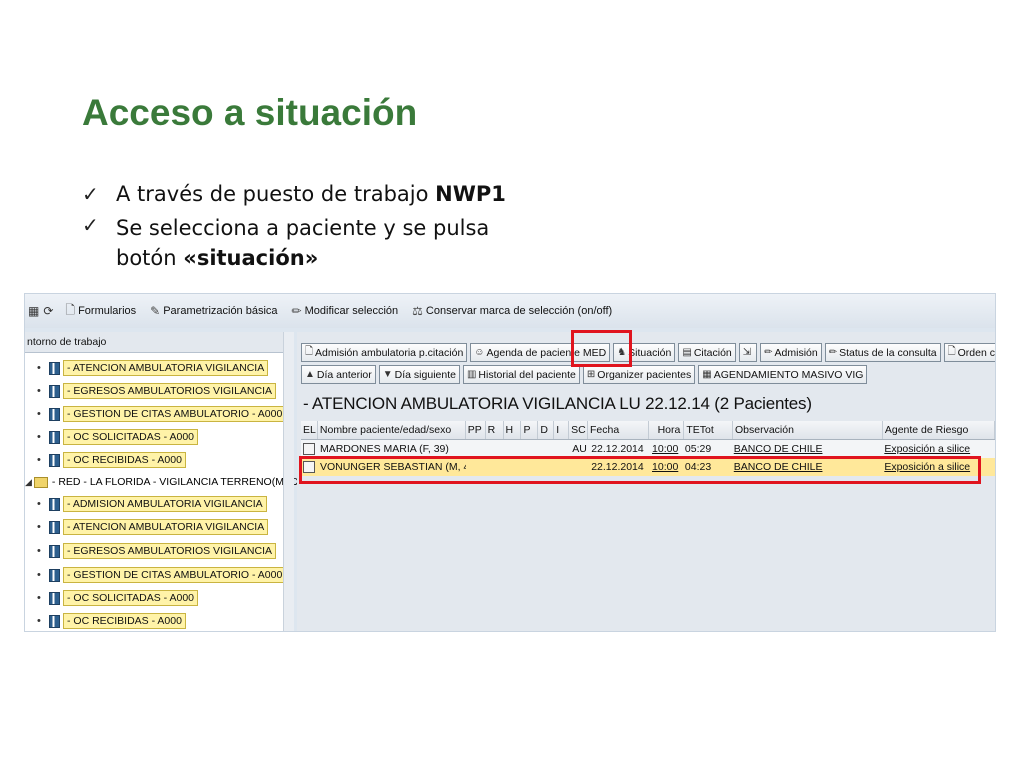 This screenshot has width=1024, height=768. What do you see at coordinates (579, 430) in the screenshot?
I see `col-sc: SC` at bounding box center [579, 430].